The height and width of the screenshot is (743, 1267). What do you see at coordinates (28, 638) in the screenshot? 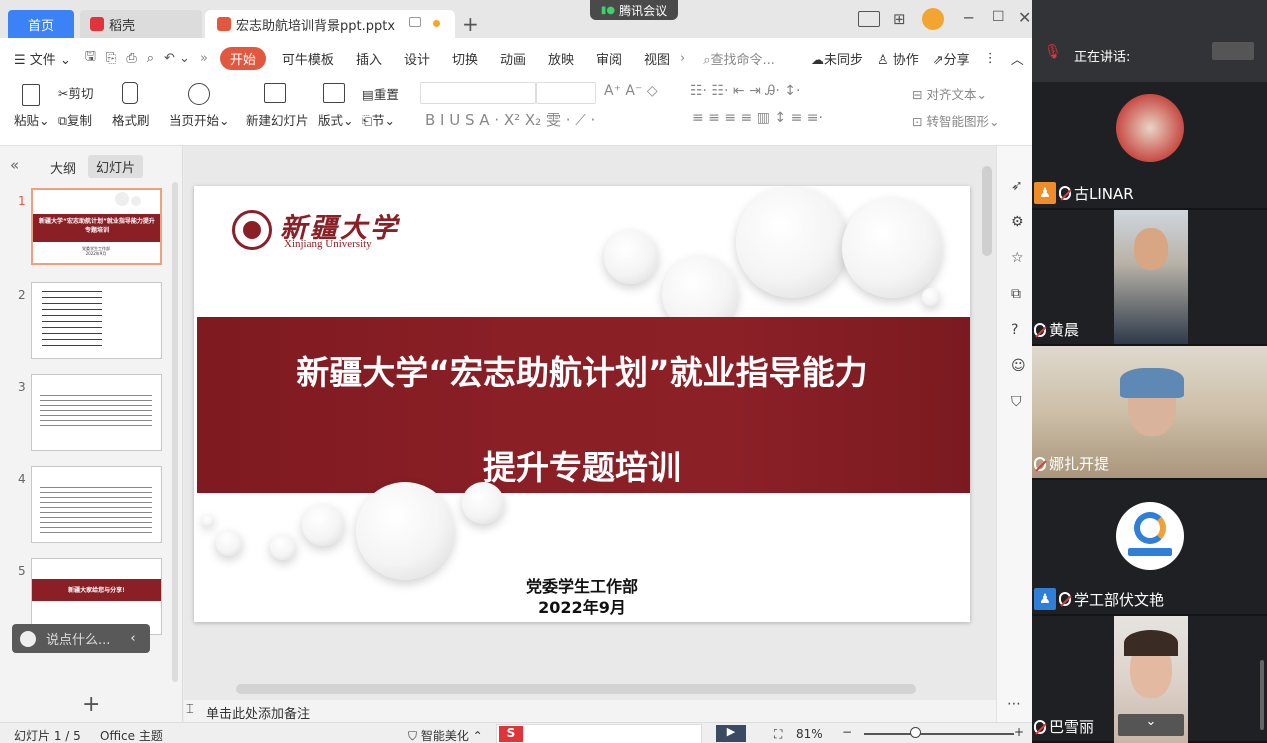
I see `emoji-icon` at bounding box center [28, 638].